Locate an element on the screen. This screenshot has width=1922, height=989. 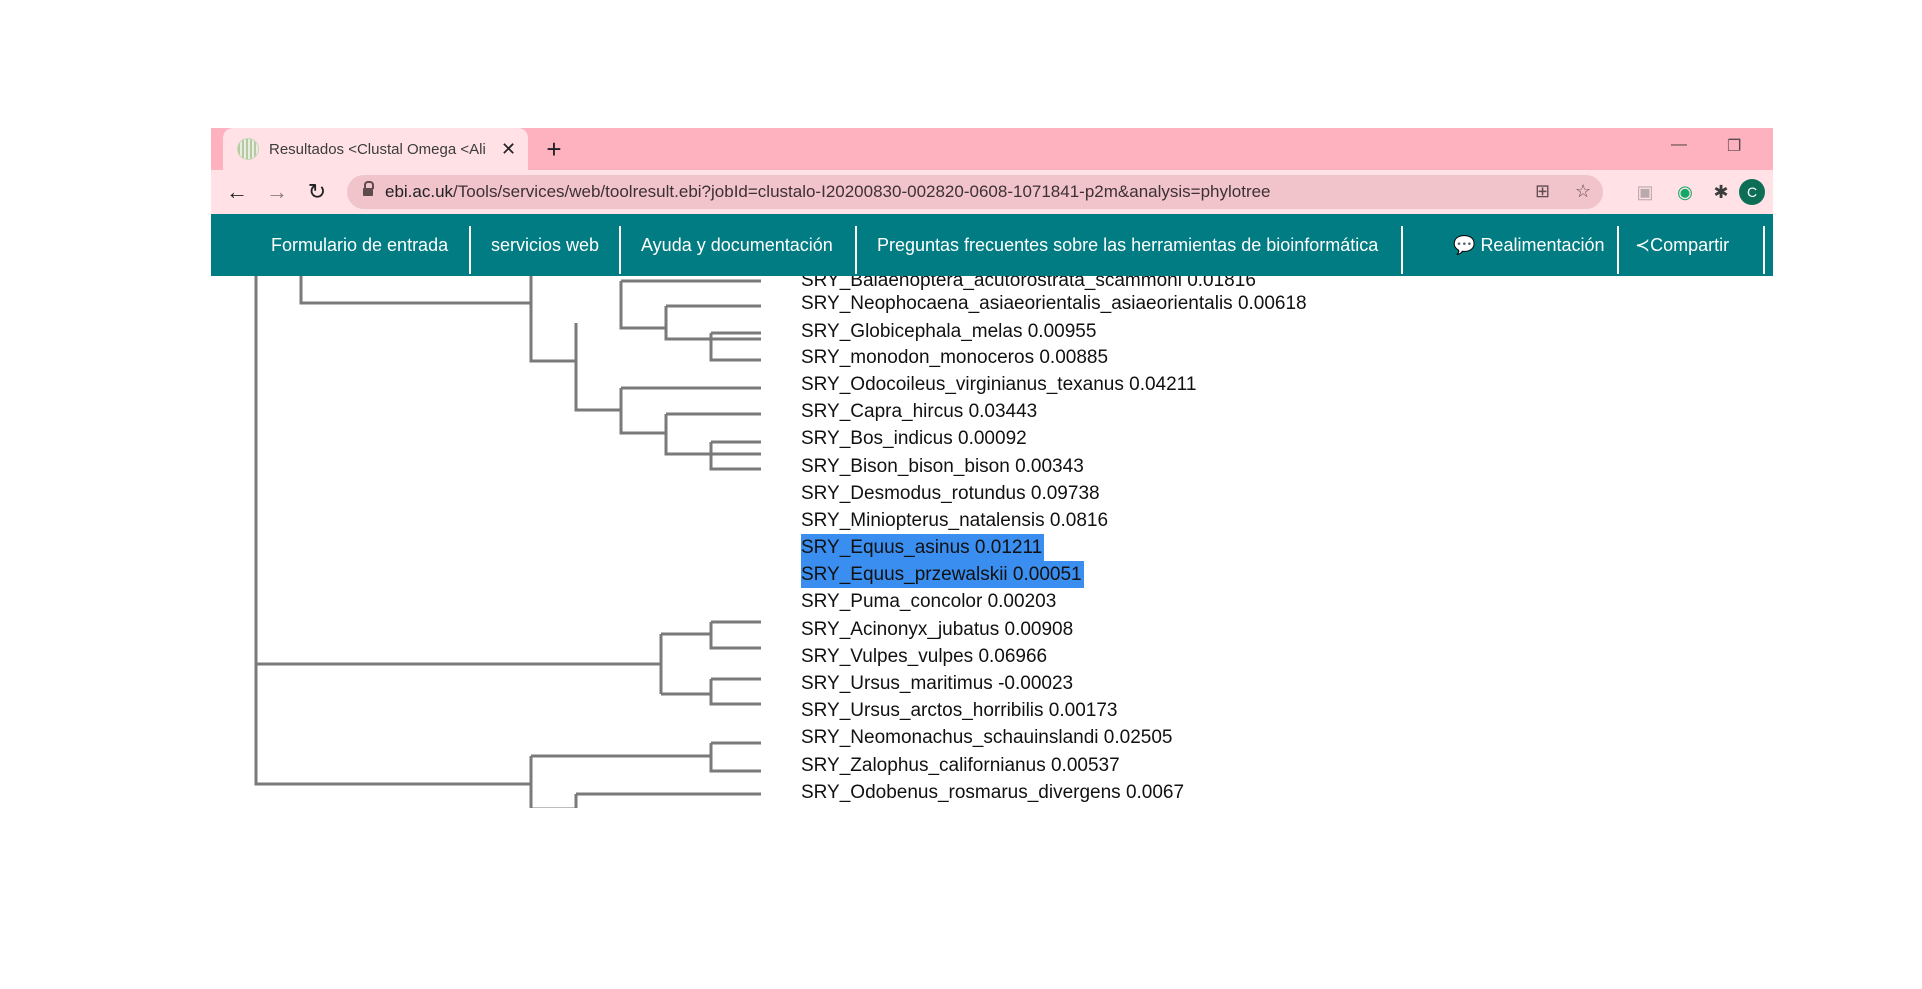
tree-leaf-label: SRY_Bos_indicus 0.00092 is located at coordinates (914, 438).